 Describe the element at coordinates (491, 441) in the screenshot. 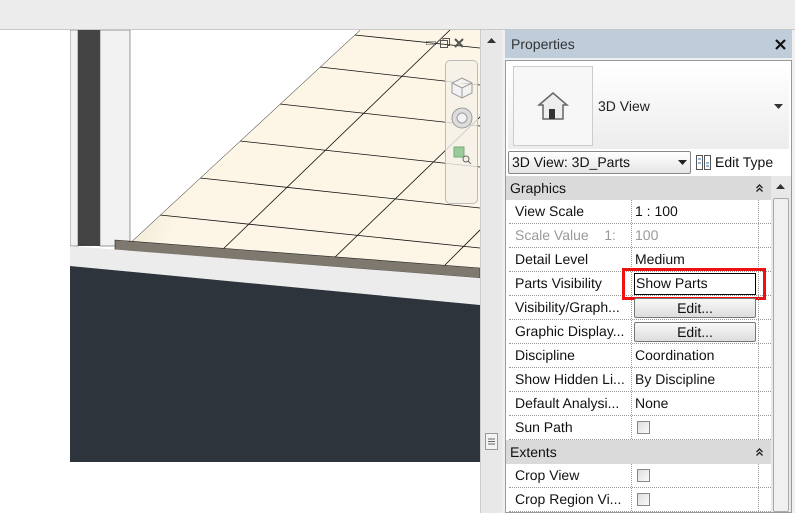

I see `grip-icon` at that location.